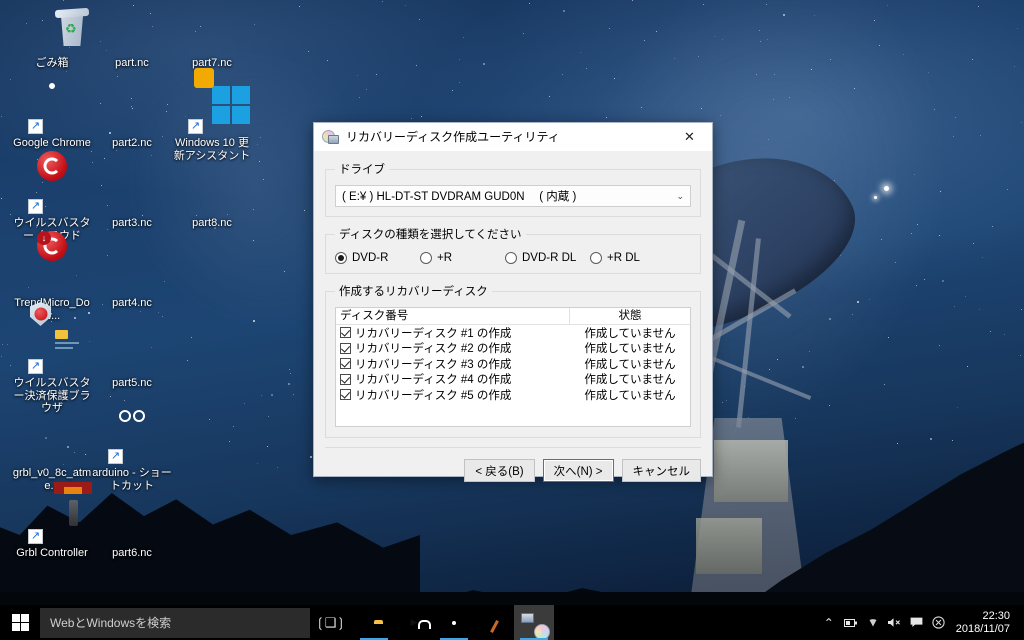  Describe the element at coordinates (895, 622) in the screenshot. I see `volume-mute-icon` at that location.